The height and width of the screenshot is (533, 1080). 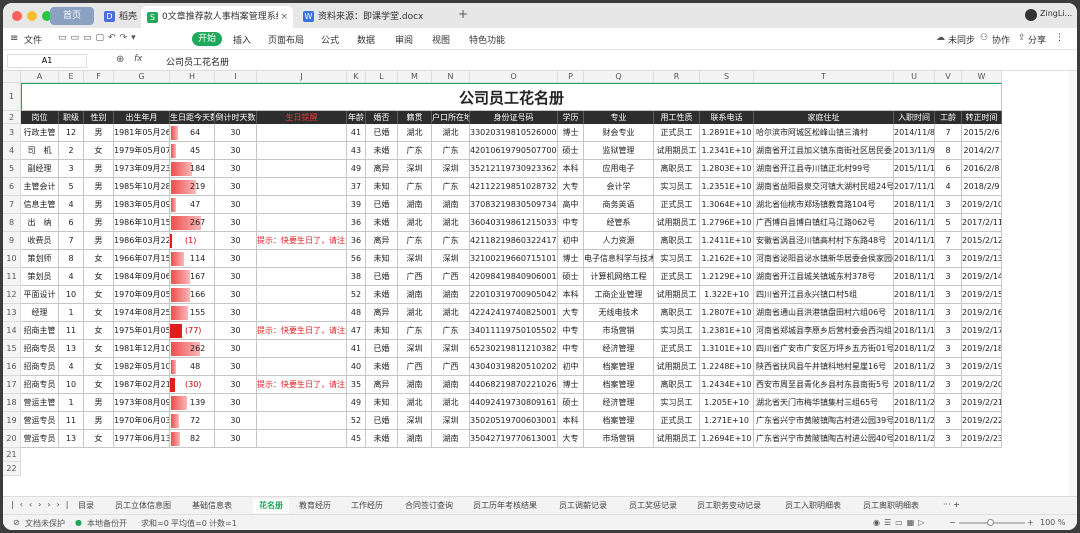 What do you see at coordinates (824, 241) in the screenshot?
I see `data-cell: 安徽省涡县泾川镇高村村下东路48号` at bounding box center [824, 241].